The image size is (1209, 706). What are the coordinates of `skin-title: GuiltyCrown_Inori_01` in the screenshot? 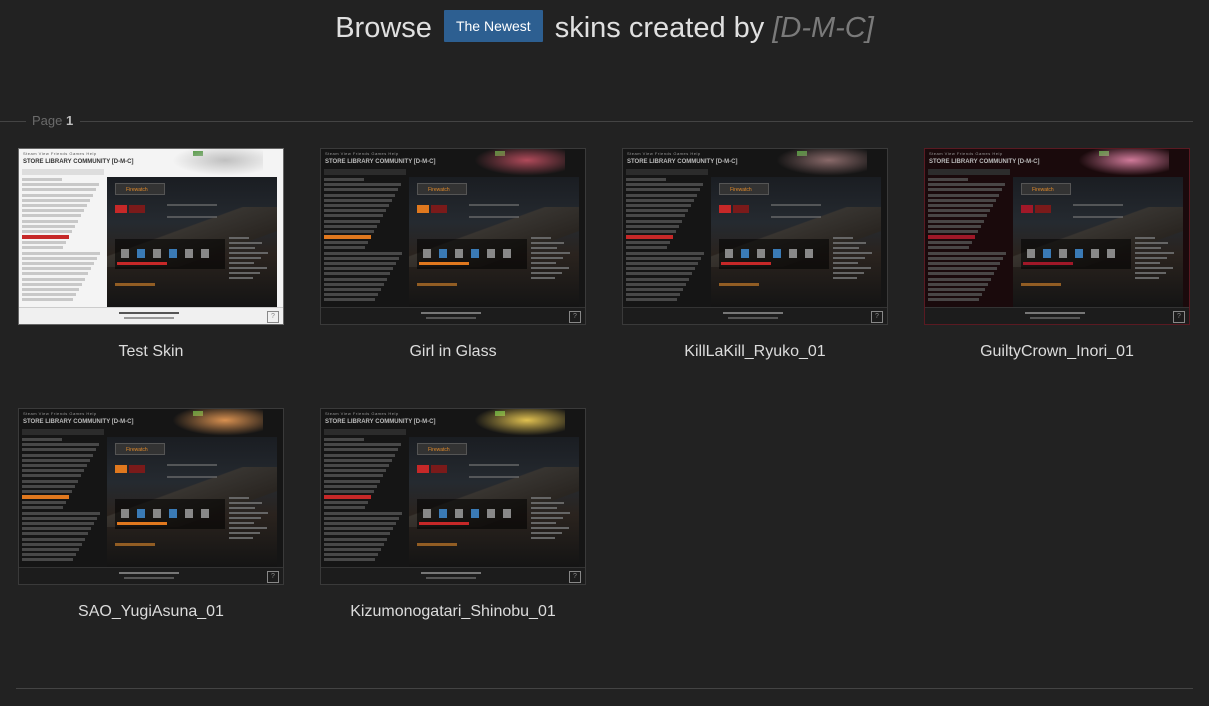 It's located at (1057, 352).